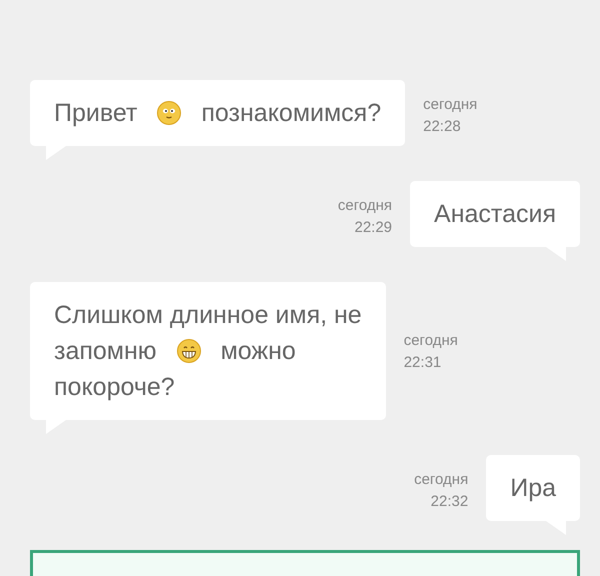 This screenshot has height=576, width=600. Describe the element at coordinates (169, 113) in the screenshot. I see `smiley-face-icon` at that location.